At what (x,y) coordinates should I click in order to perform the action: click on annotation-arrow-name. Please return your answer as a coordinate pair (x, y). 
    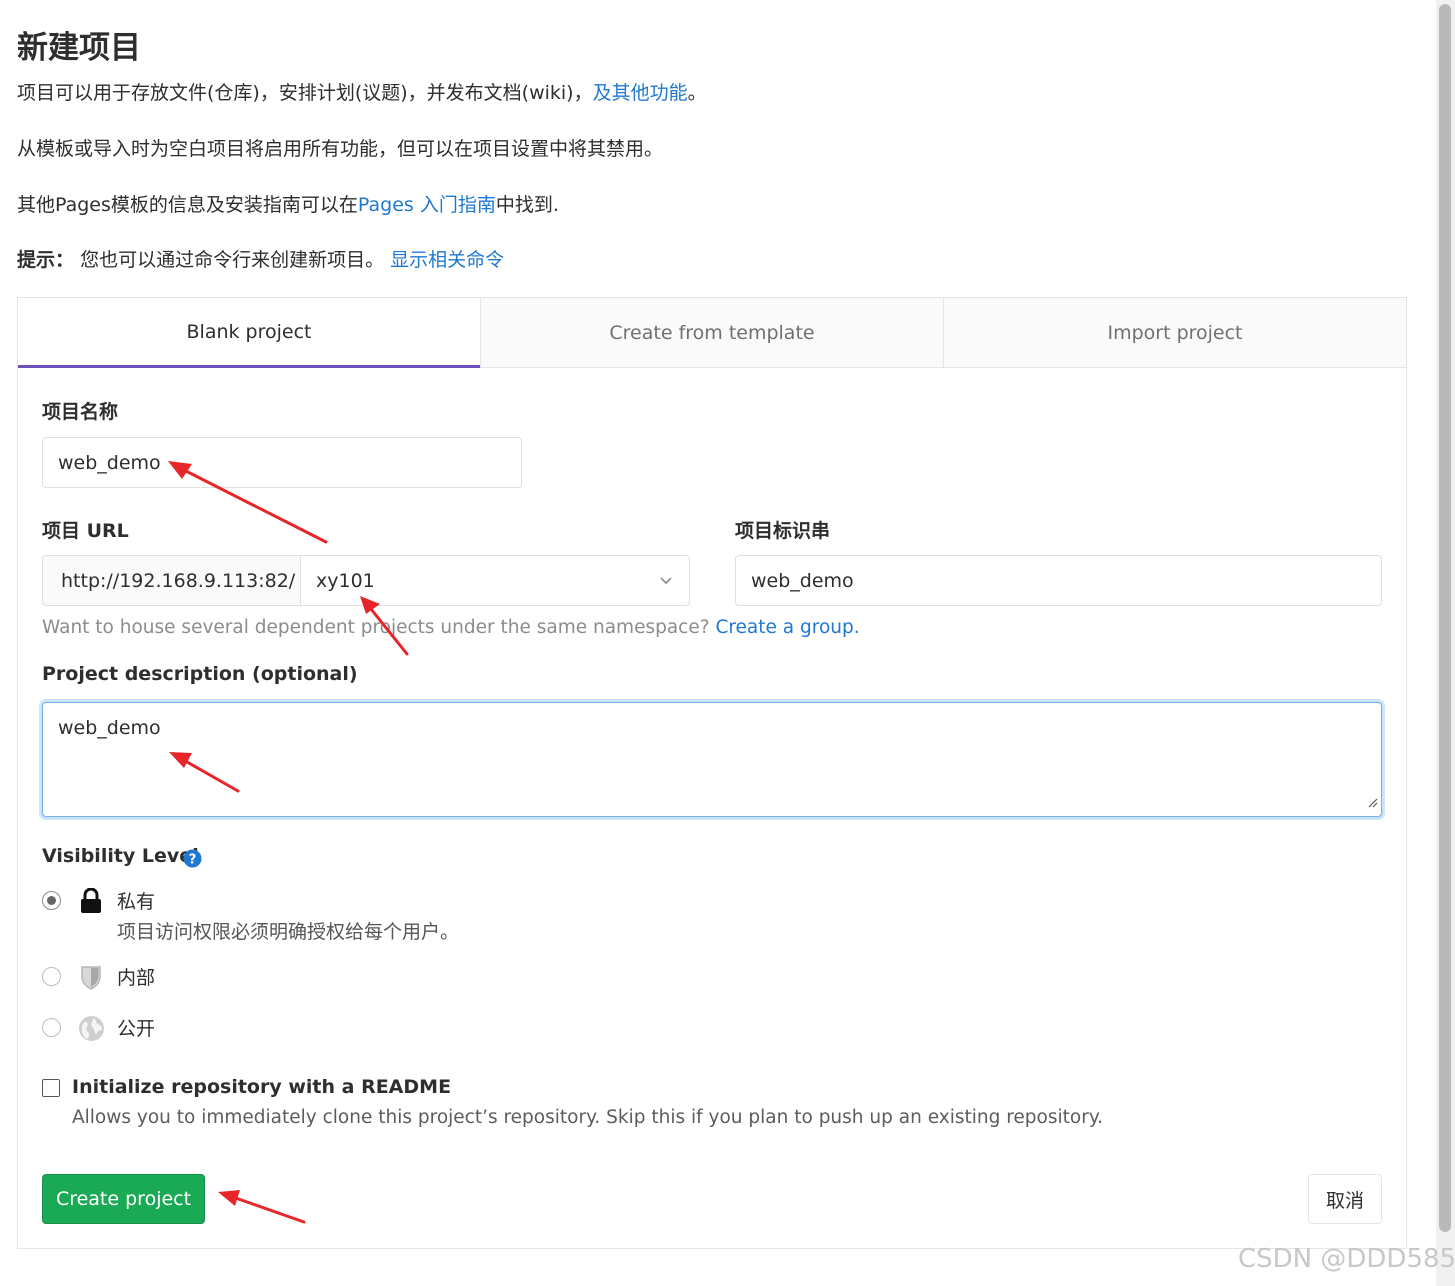
    Looking at the image, I should click on (248, 502).